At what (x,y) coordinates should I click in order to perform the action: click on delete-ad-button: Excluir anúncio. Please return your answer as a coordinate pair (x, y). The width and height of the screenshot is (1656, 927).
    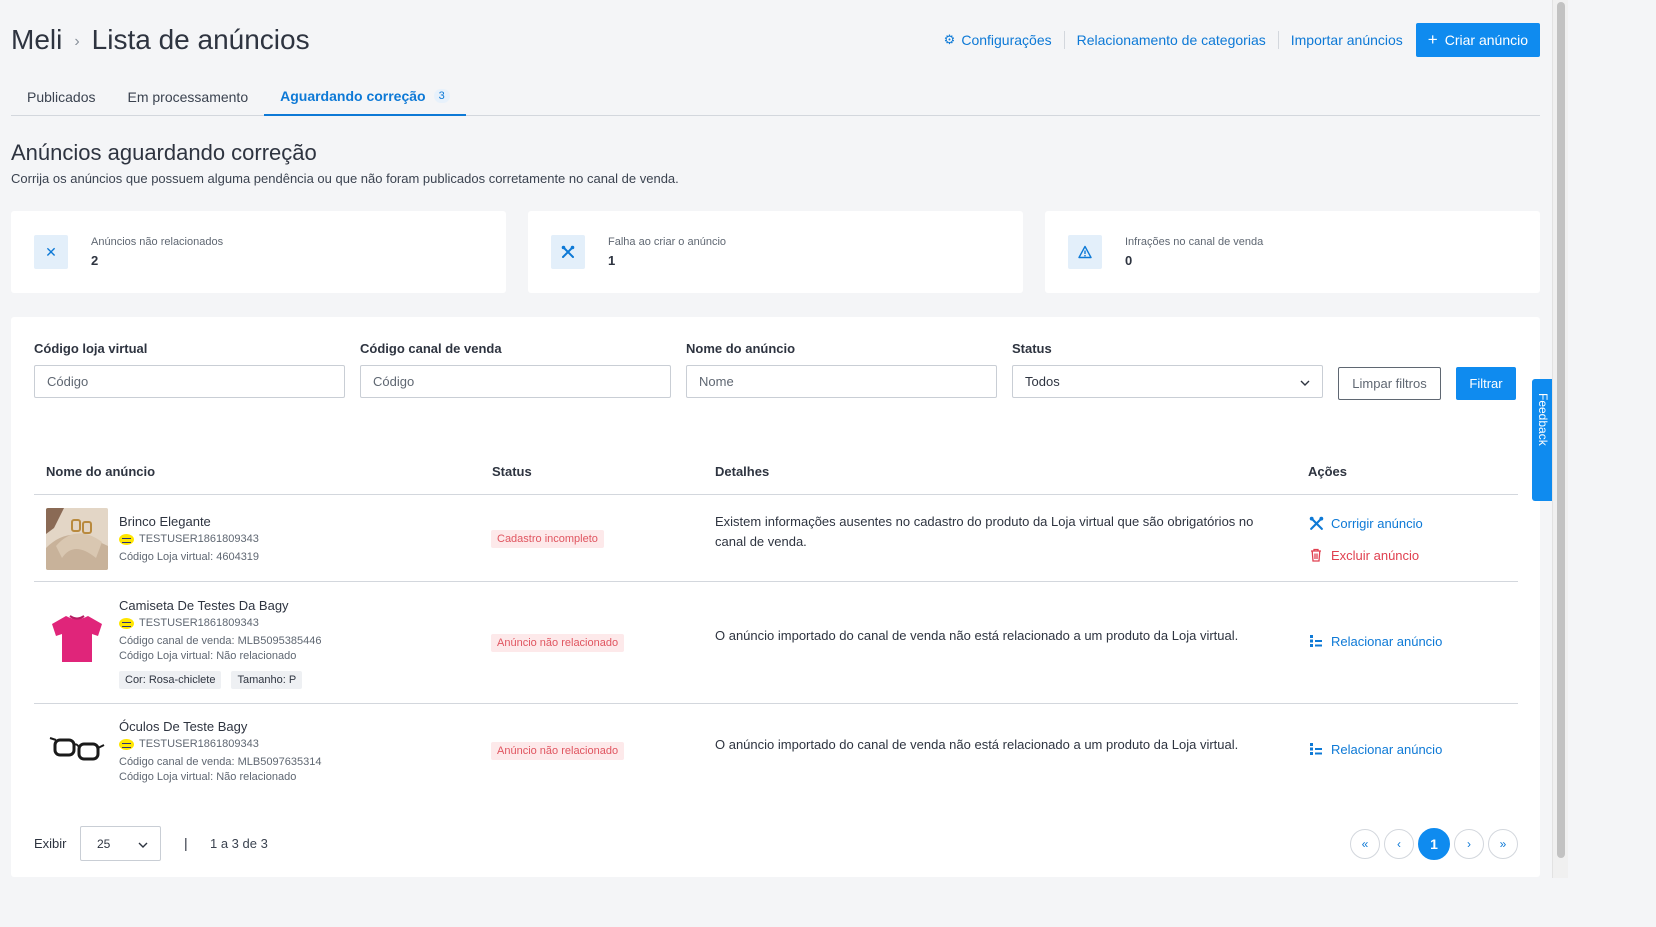
    Looking at the image, I should click on (1363, 555).